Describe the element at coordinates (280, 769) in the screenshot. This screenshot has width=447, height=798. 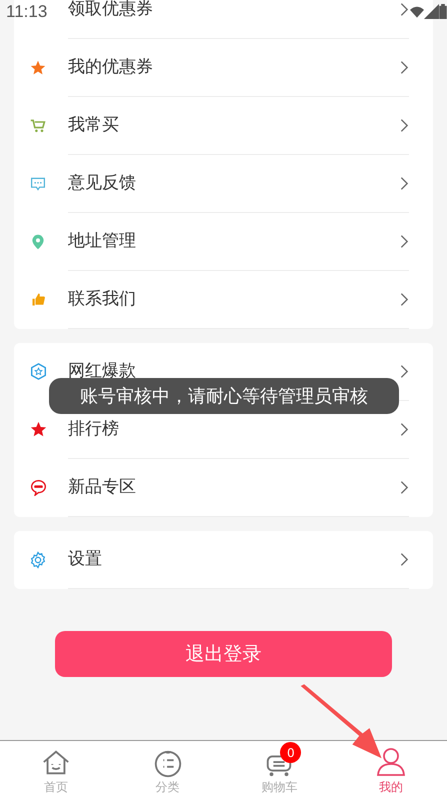
I see `nav-tab: 0 购物车` at that location.